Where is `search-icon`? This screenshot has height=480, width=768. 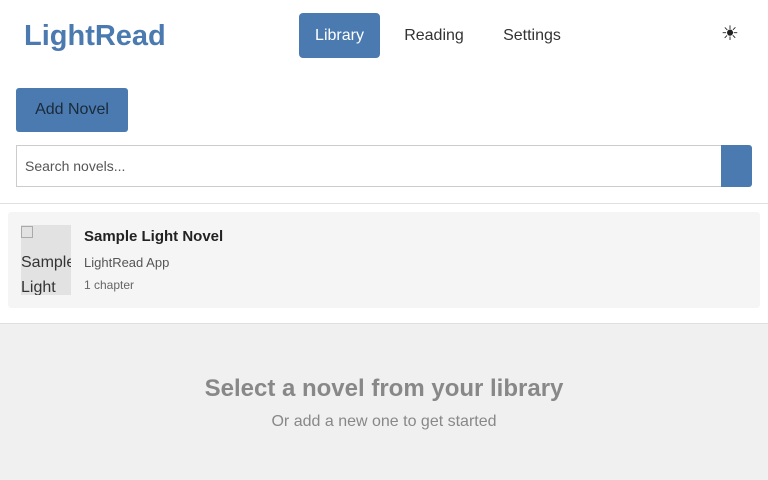 search-icon is located at coordinates (736, 166).